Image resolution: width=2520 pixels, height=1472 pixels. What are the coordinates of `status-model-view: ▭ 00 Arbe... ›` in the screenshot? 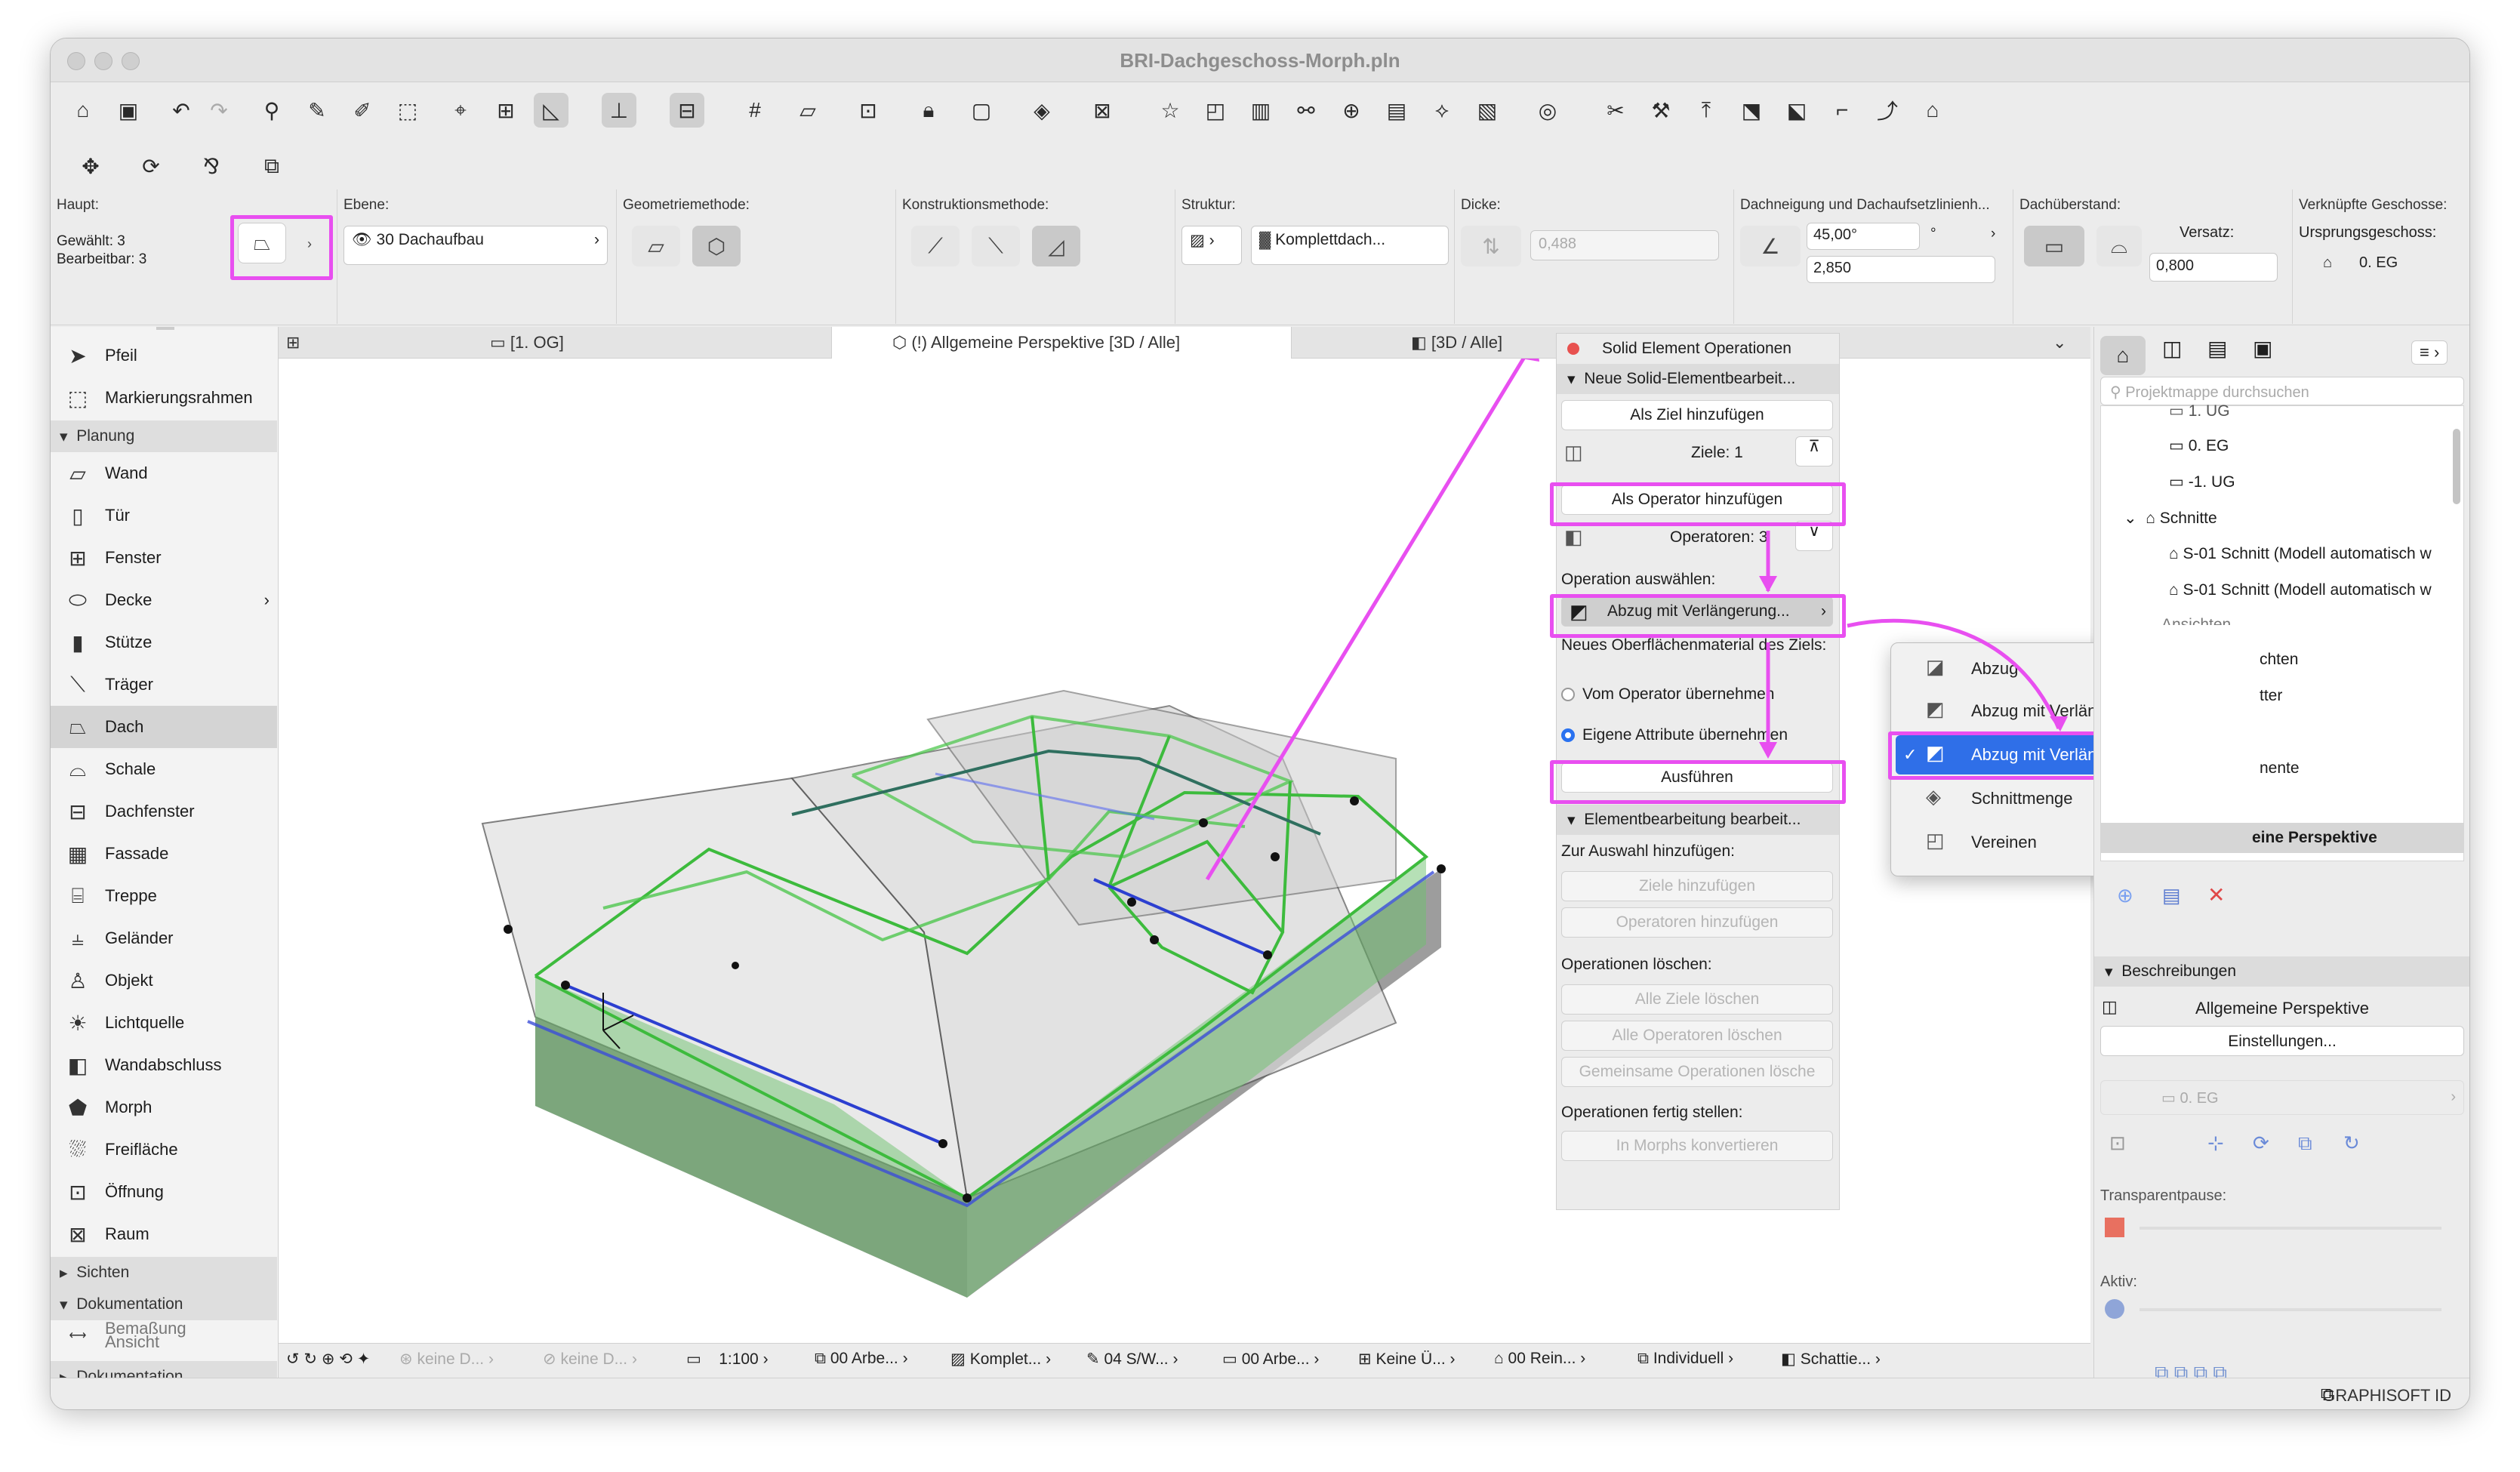 It's located at (1270, 1359).